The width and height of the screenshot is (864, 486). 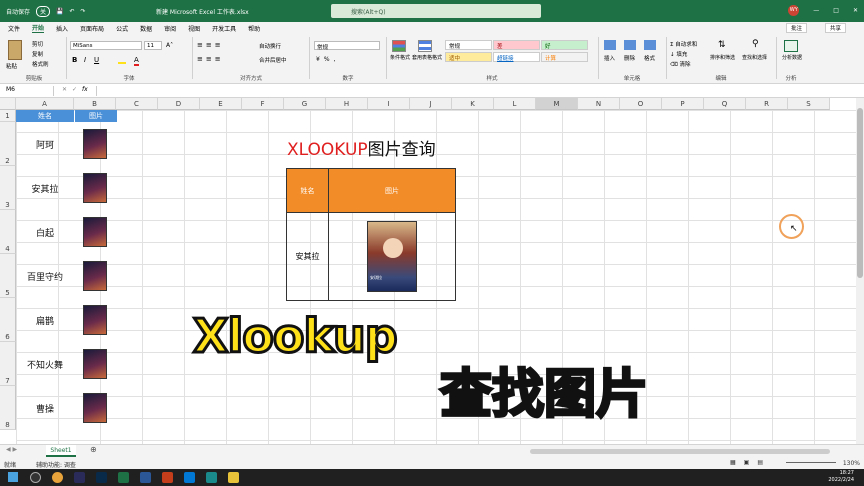 I want to click on find-select-button: 查找和选择, so click(x=754, y=57).